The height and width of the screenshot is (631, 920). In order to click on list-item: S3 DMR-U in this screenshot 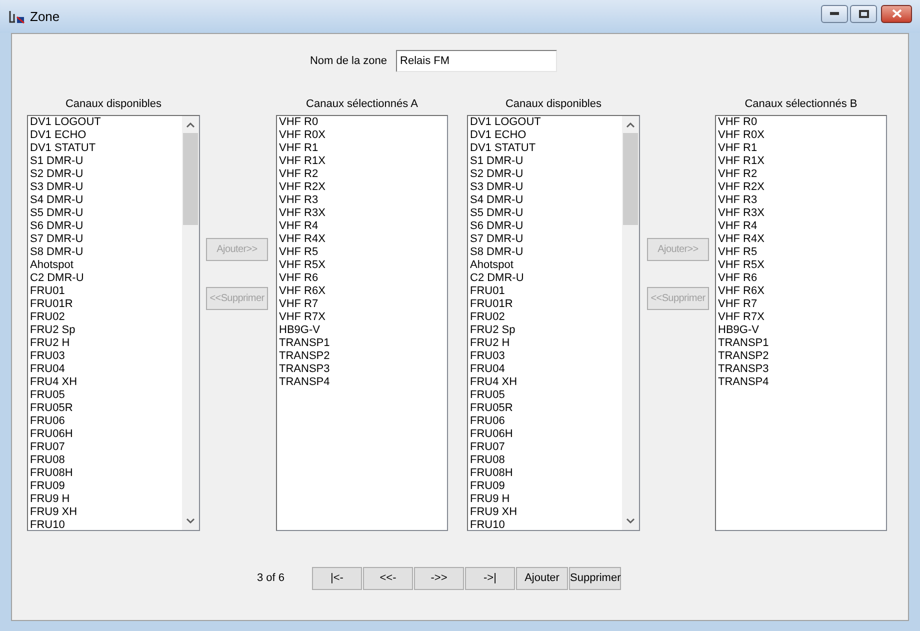, I will do `click(497, 187)`.